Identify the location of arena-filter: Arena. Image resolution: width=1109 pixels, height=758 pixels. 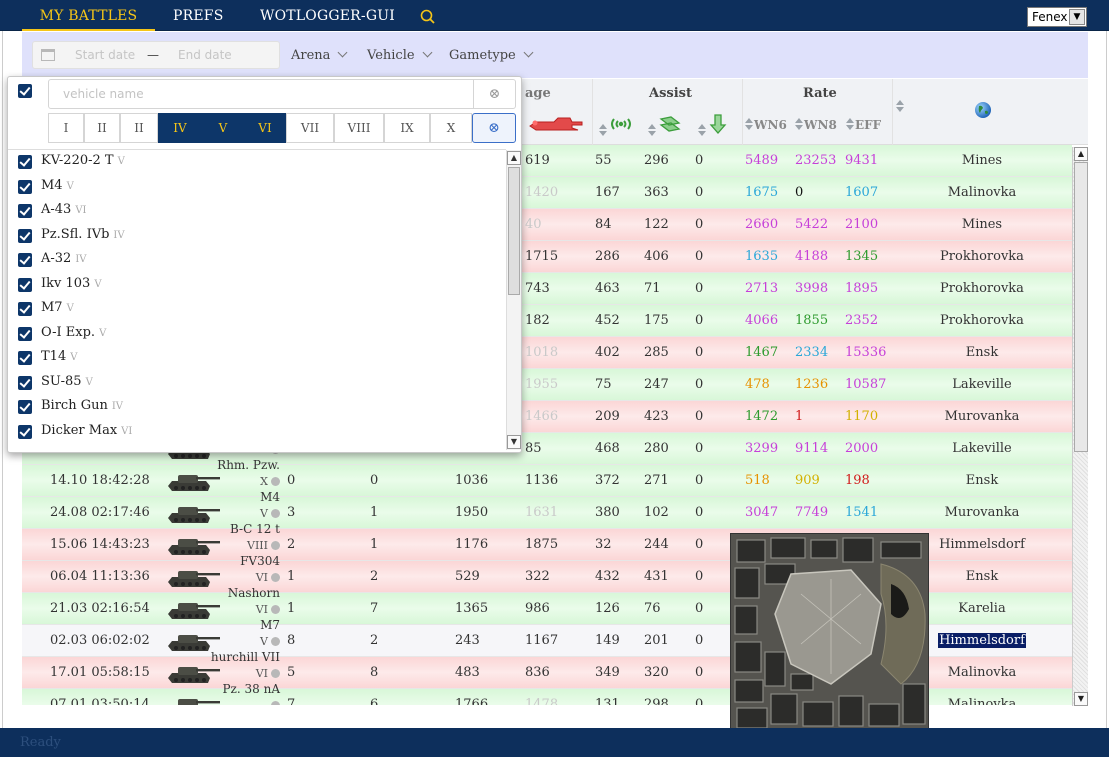
(319, 55).